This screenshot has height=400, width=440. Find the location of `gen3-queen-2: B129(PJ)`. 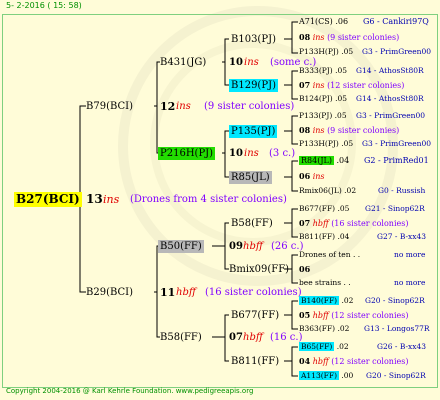

gen3-queen-2: B129(PJ) is located at coordinates (253, 85).